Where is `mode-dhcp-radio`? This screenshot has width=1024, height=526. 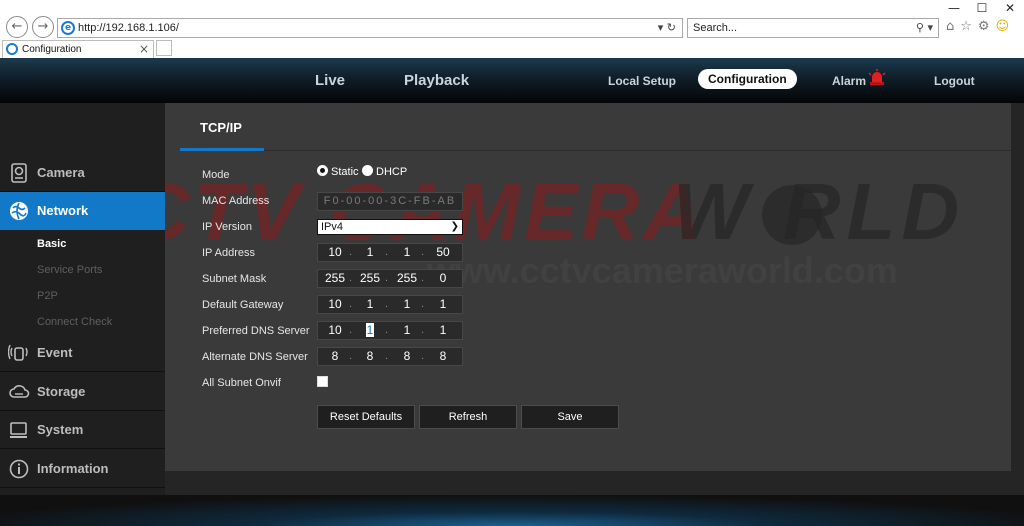
mode-dhcp-radio is located at coordinates (367, 170).